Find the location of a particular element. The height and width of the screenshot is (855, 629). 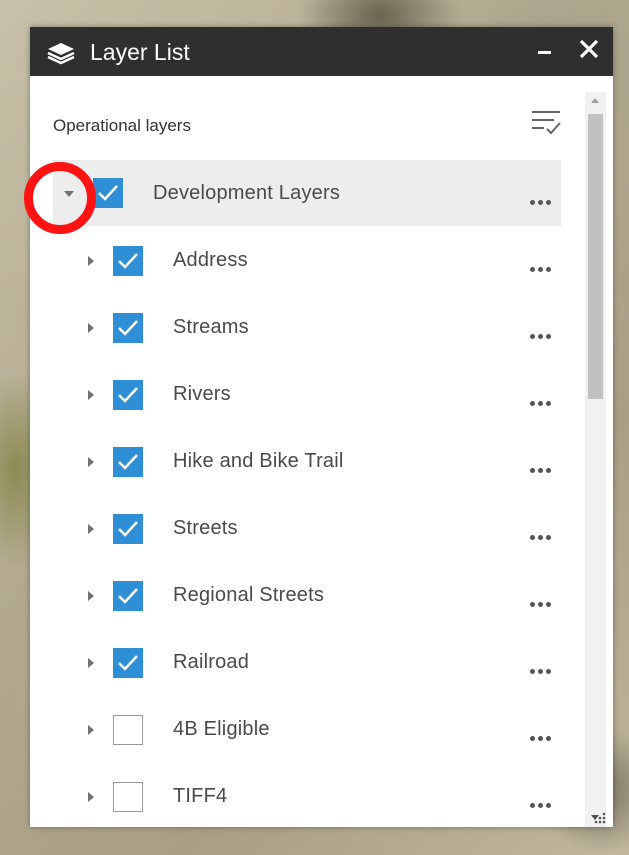

layer-row-development-layers: Development Layers is located at coordinates (307, 193).